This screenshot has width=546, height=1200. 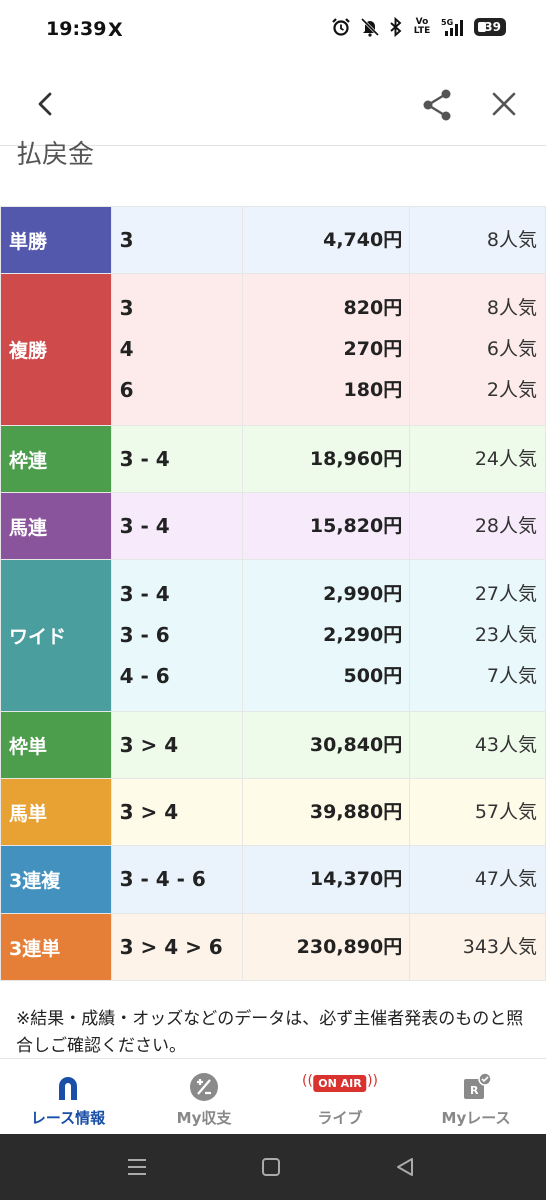 I want to click on payout-row: 3連複 3 - 4 - 6 14,370円 47人気, so click(x=273, y=879).